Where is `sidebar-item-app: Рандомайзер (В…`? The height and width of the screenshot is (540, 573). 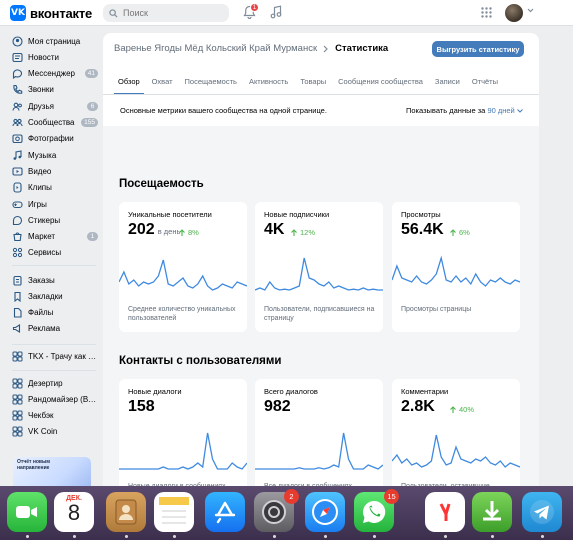 sidebar-item-app: Рандомайзер (В… is located at coordinates (55, 399).